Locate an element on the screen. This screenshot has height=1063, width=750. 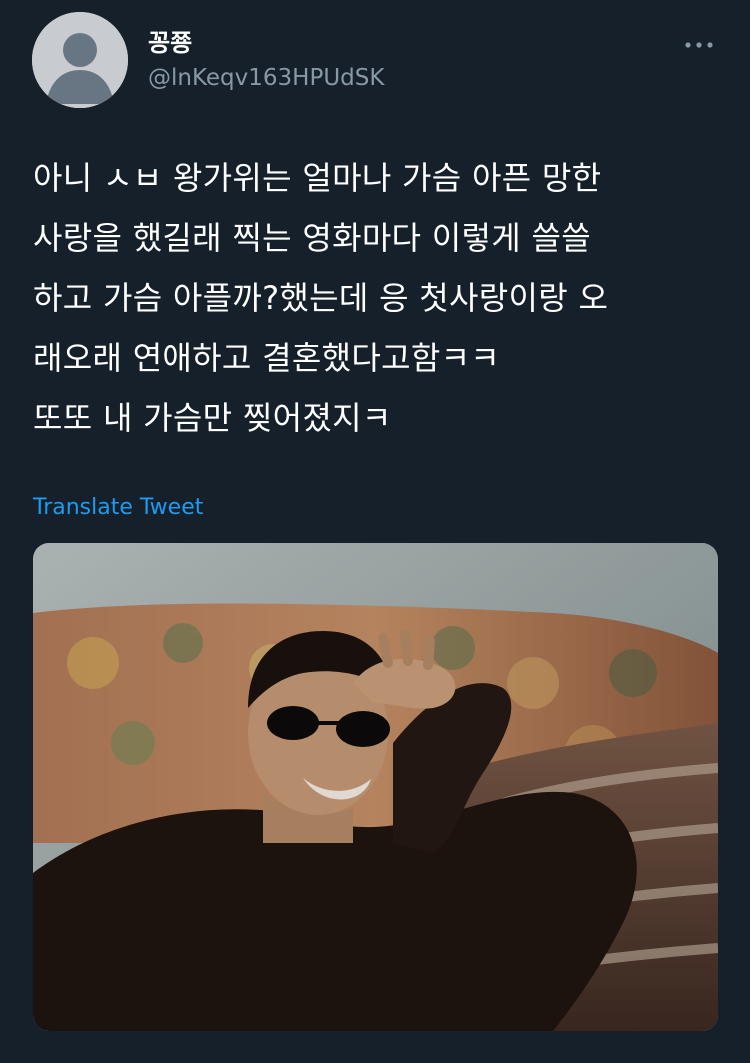
tweet-text-line: 래오래 연애하고 결혼했다고함ㅋㅋ is located at coordinates (267, 358).